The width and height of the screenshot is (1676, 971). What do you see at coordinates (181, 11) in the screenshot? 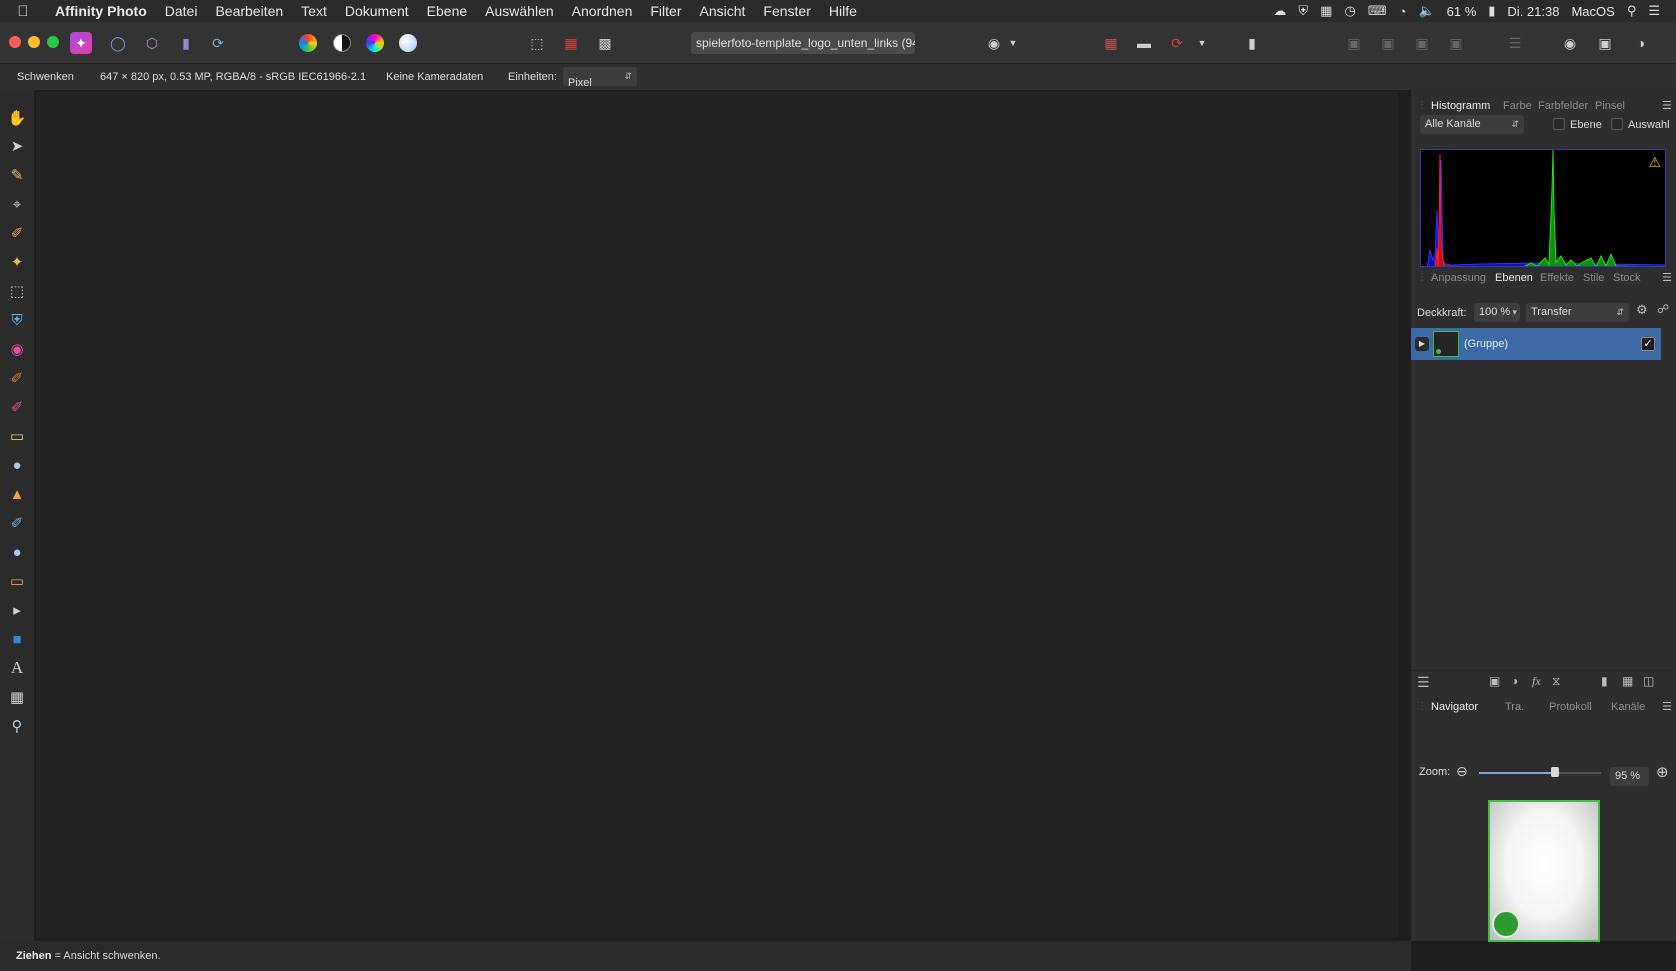
I see `menu-datei: Datei` at bounding box center [181, 11].